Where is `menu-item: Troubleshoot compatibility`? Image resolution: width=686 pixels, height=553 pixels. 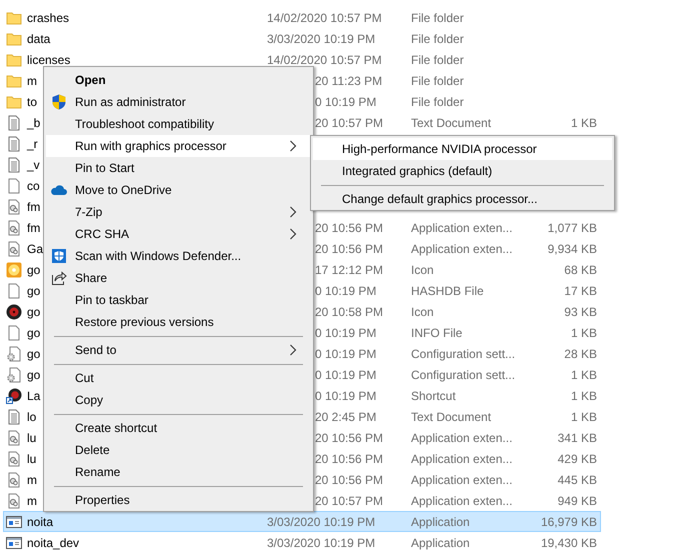
menu-item: Troubleshoot compatibility is located at coordinates (178, 124).